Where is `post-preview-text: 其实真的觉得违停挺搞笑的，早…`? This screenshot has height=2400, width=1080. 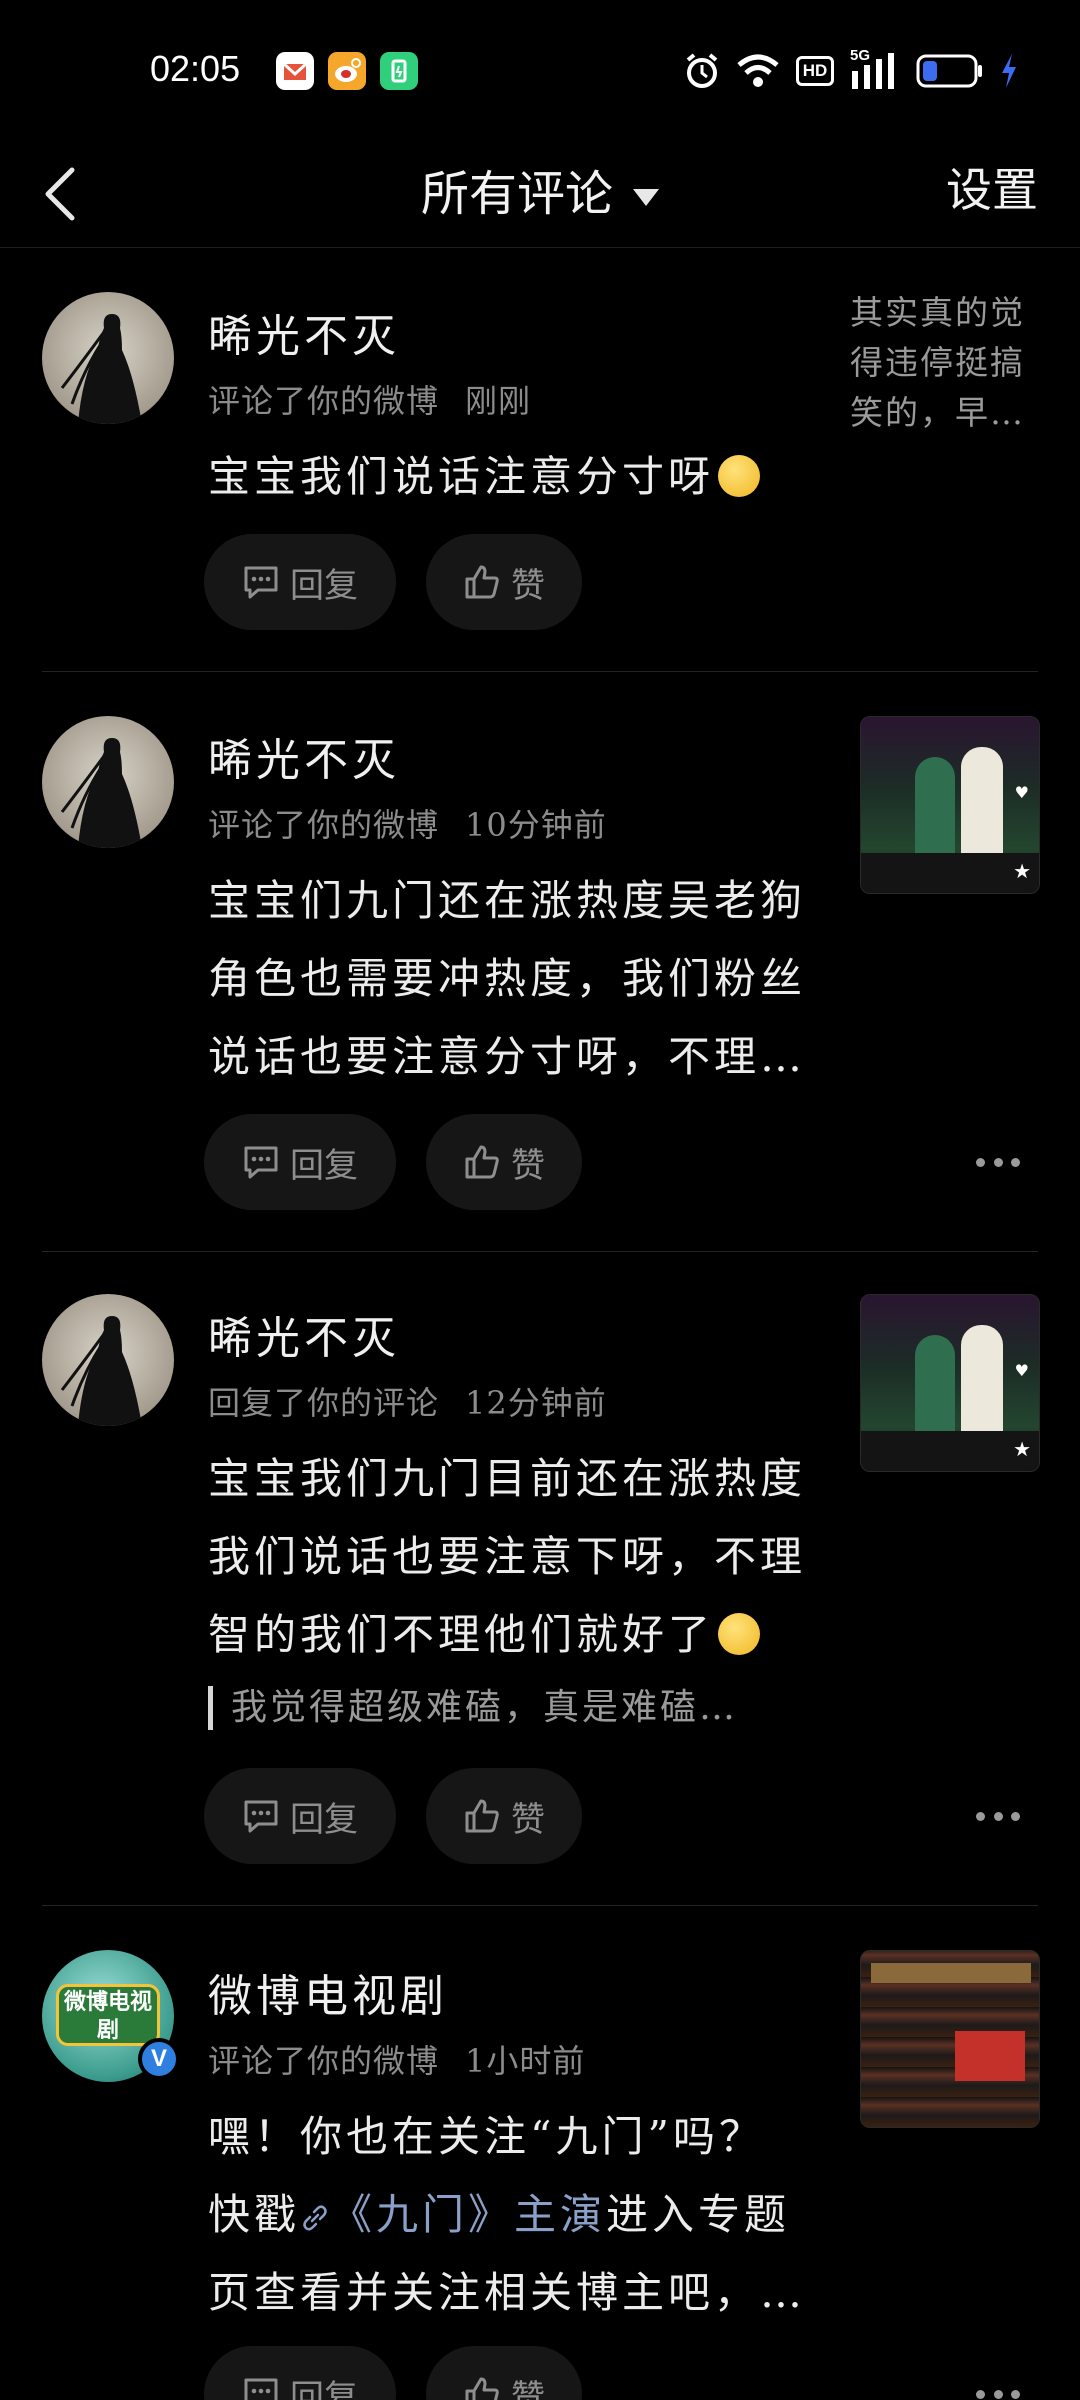
post-preview-text: 其实真的觉得违停挺搞笑的，早… is located at coordinates (945, 363).